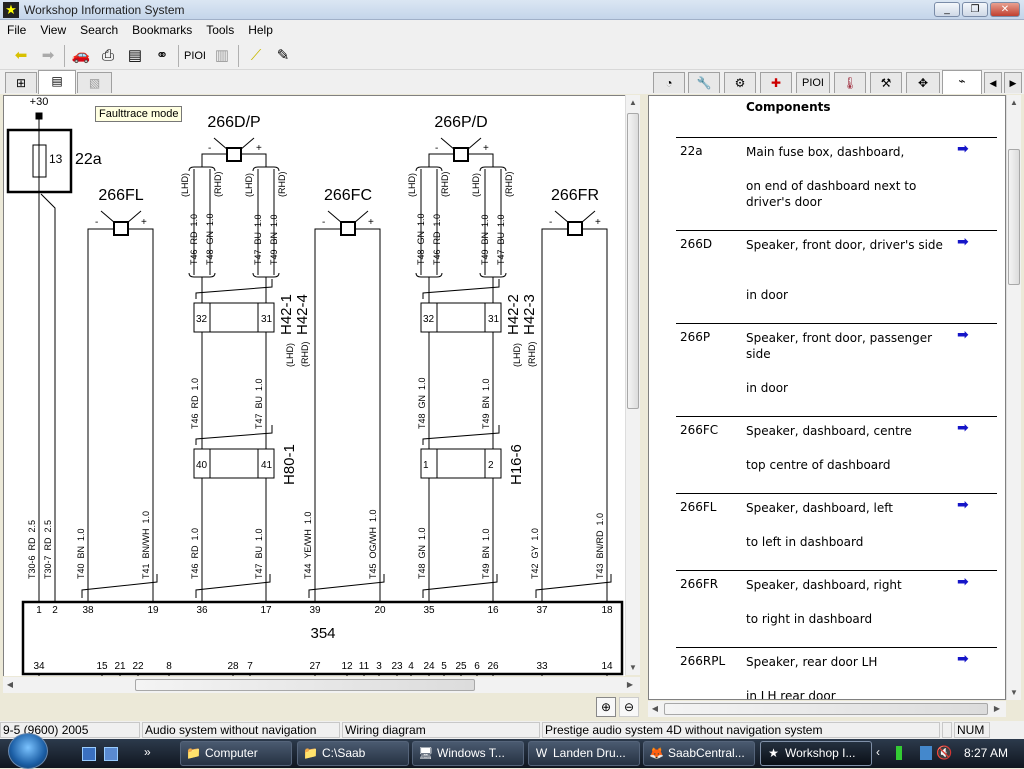 The image size is (1024, 769). I want to click on quicklaunch-more-icon: », so click(147, 752).